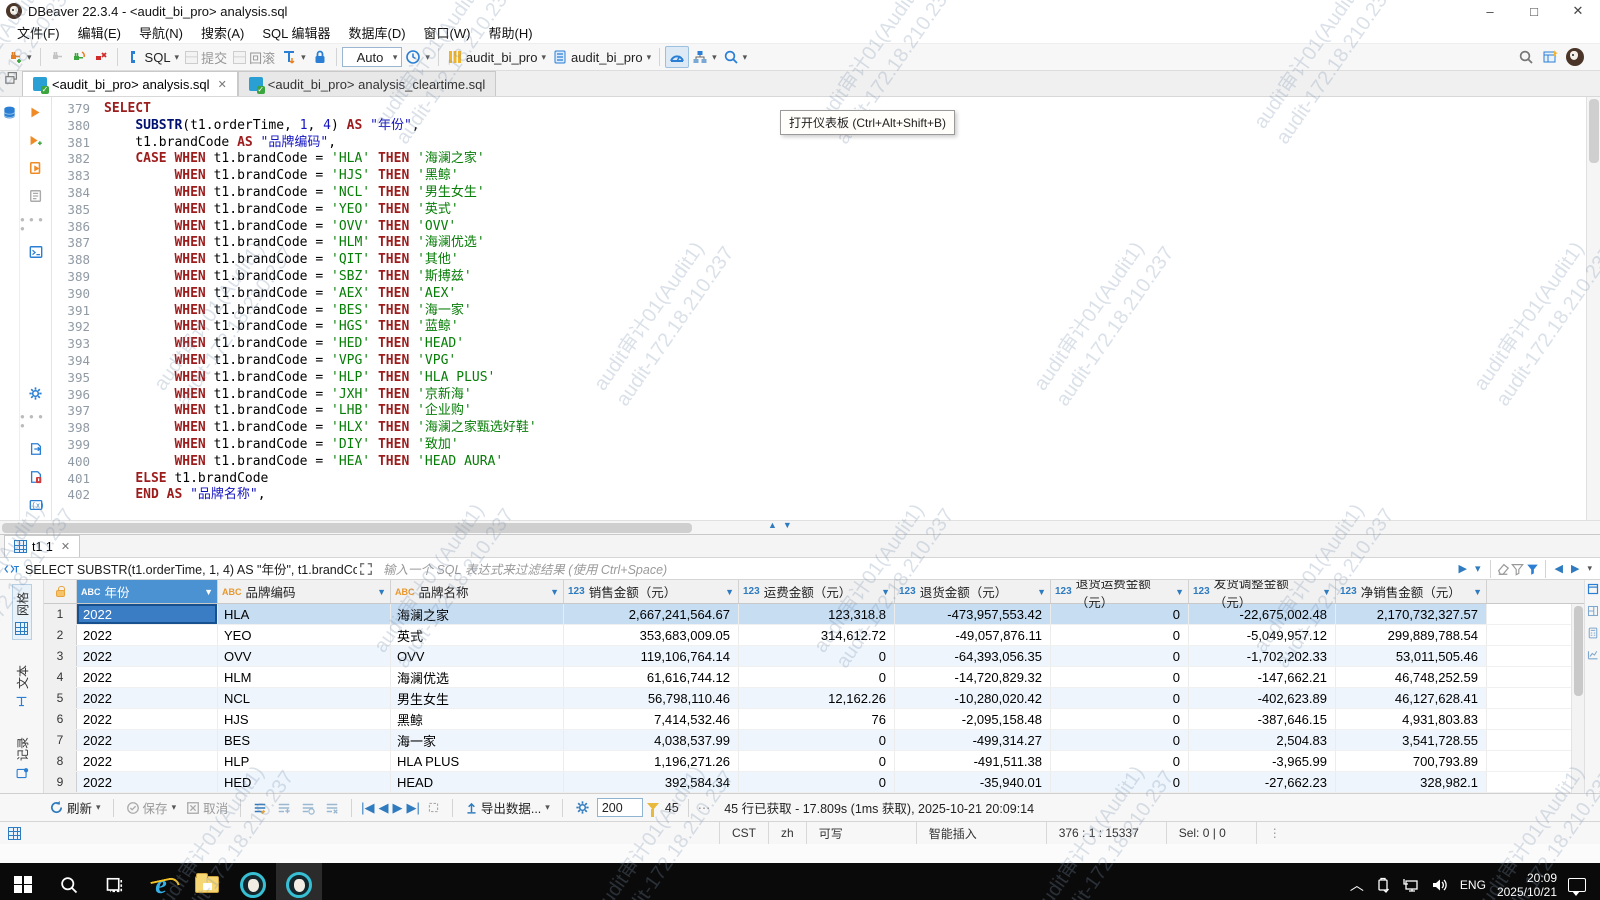  I want to click on table-cell: BES, so click(304, 740).